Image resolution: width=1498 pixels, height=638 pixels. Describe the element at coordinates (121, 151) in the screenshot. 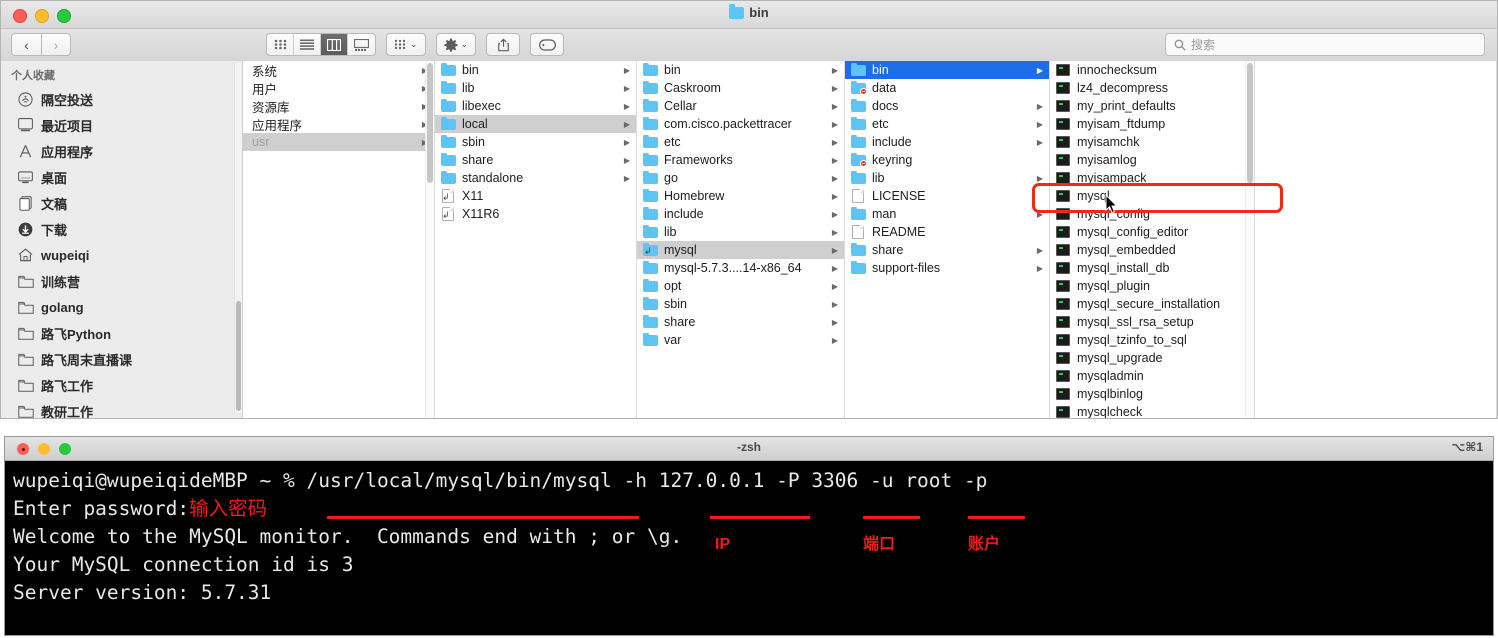

I see `sidebar-item-2: 应用程序` at that location.